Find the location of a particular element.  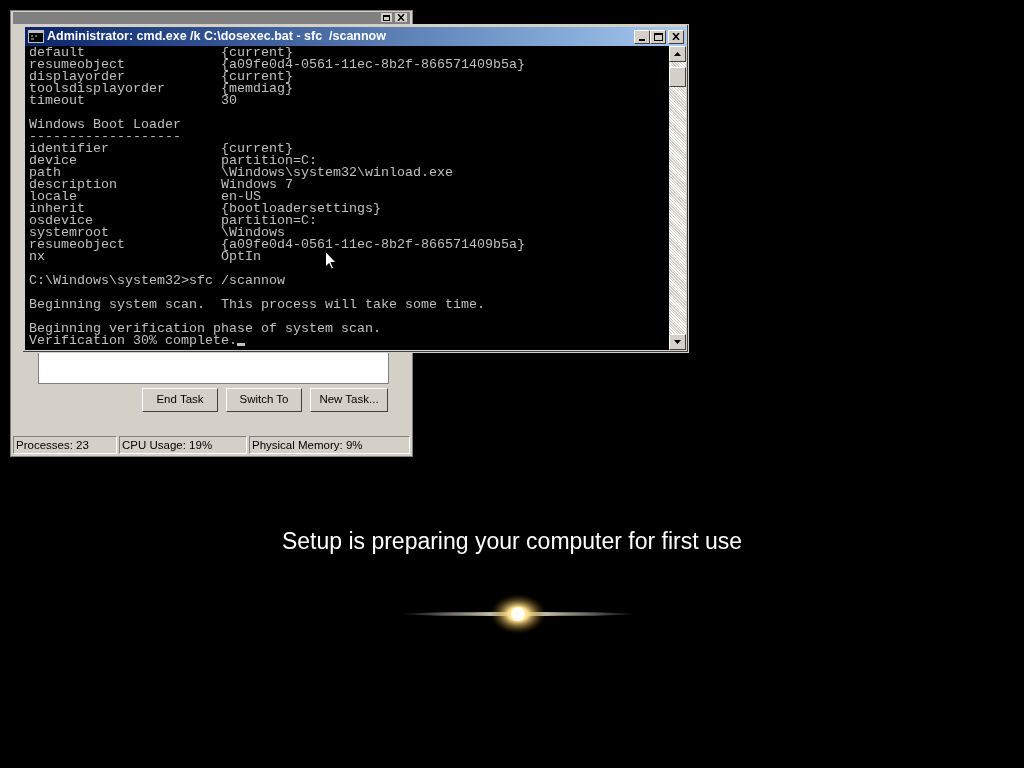

console-key: default is located at coordinates (125, 53).